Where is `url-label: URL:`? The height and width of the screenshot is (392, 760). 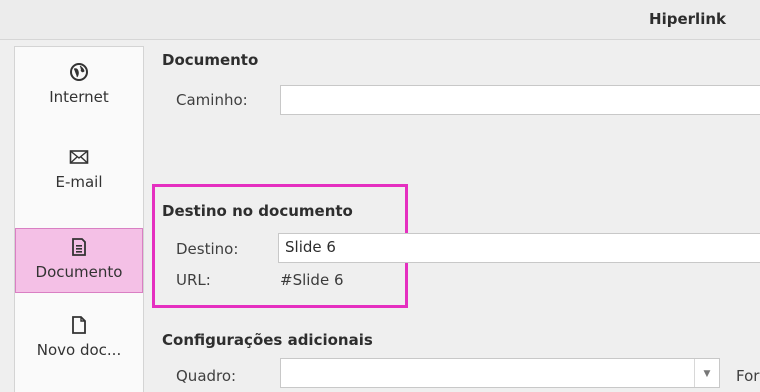 url-label: URL: is located at coordinates (193, 280).